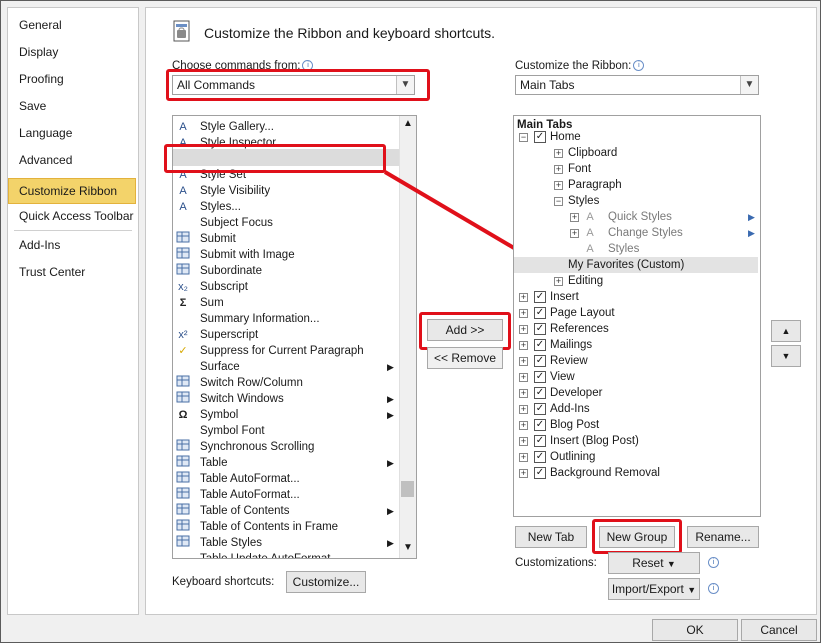  Describe the element at coordinates (286, 271) in the screenshot. I see `command-list-item: Subordinate` at that location.